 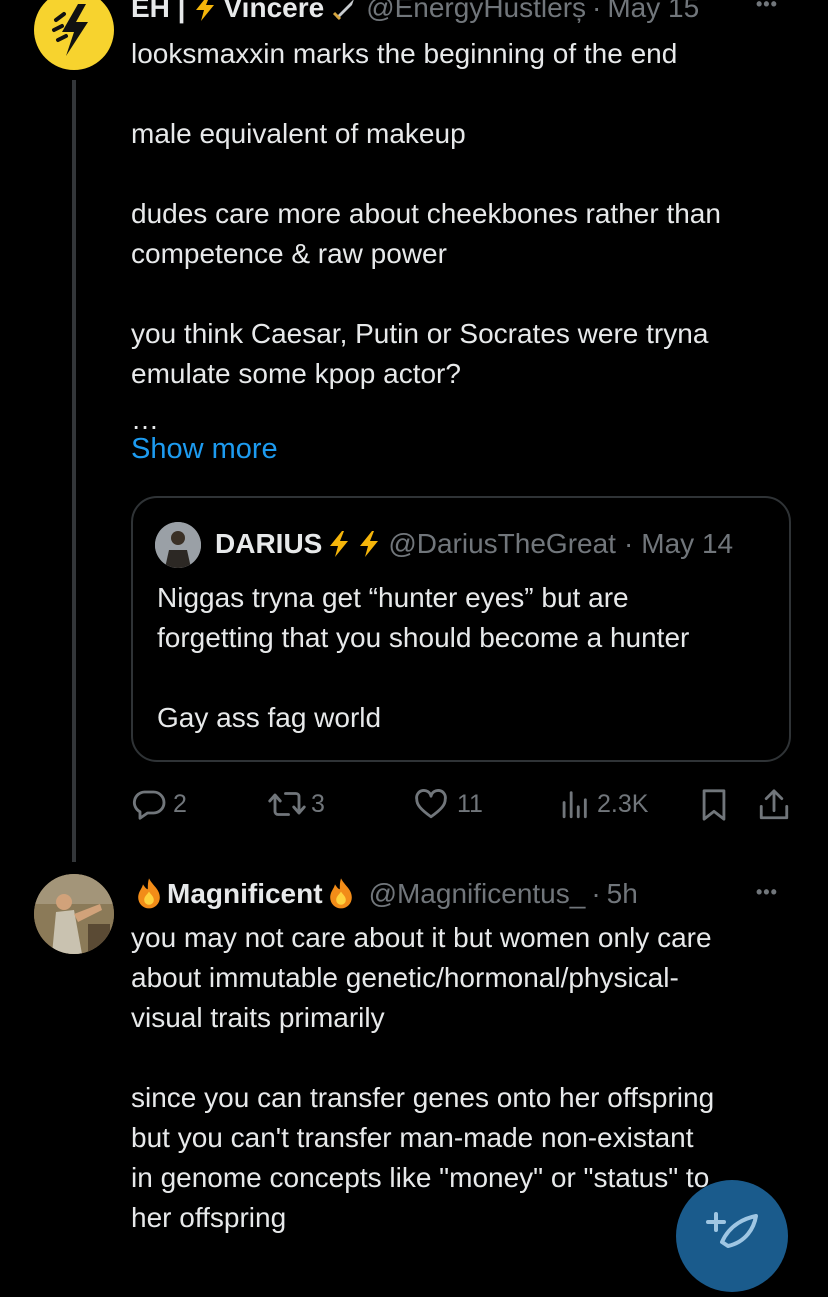 What do you see at coordinates (149, 805) in the screenshot?
I see `reply-icon` at bounding box center [149, 805].